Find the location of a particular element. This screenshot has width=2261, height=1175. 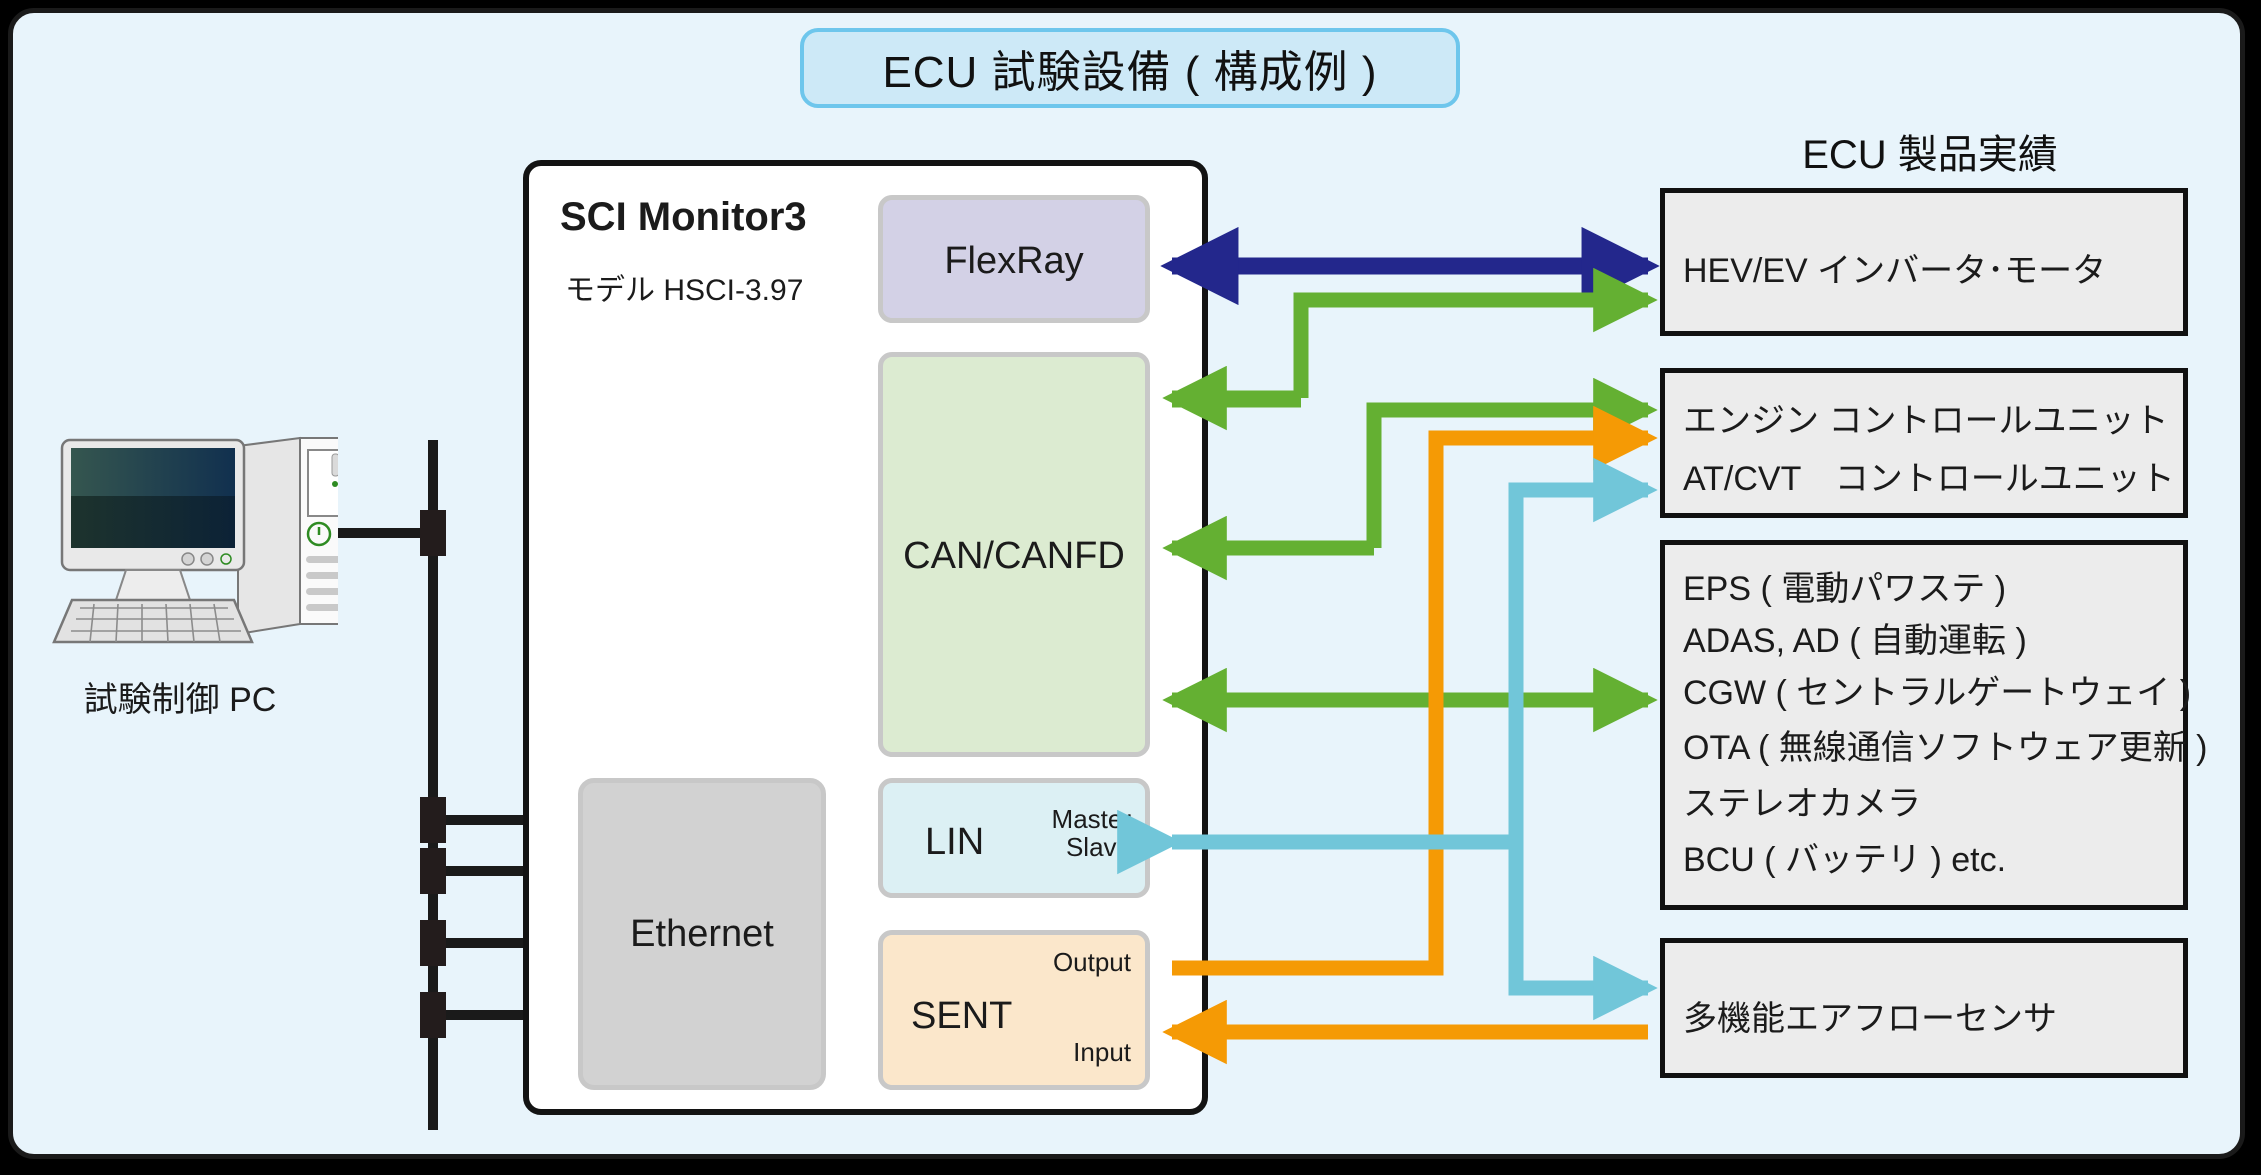

protocol-label-lin: LIN is located at coordinates (955, 842).